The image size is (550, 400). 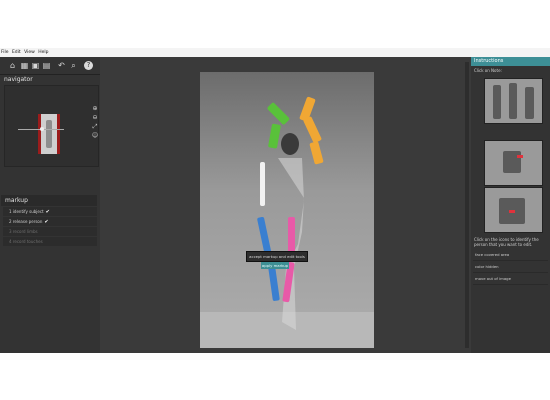 I want to click on navigator-thumbnail, so click(x=49, y=134).